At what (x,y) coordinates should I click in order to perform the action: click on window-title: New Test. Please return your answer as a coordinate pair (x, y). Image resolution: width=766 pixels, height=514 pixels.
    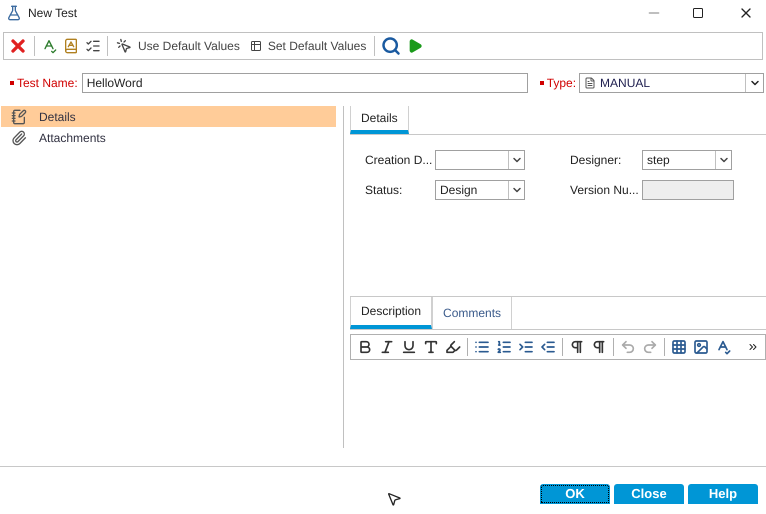
    Looking at the image, I should click on (53, 13).